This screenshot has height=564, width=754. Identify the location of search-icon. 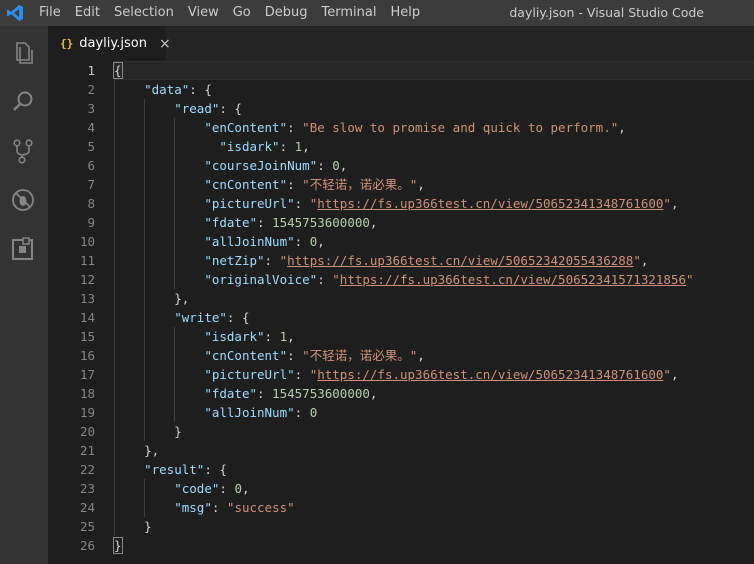
(23, 102).